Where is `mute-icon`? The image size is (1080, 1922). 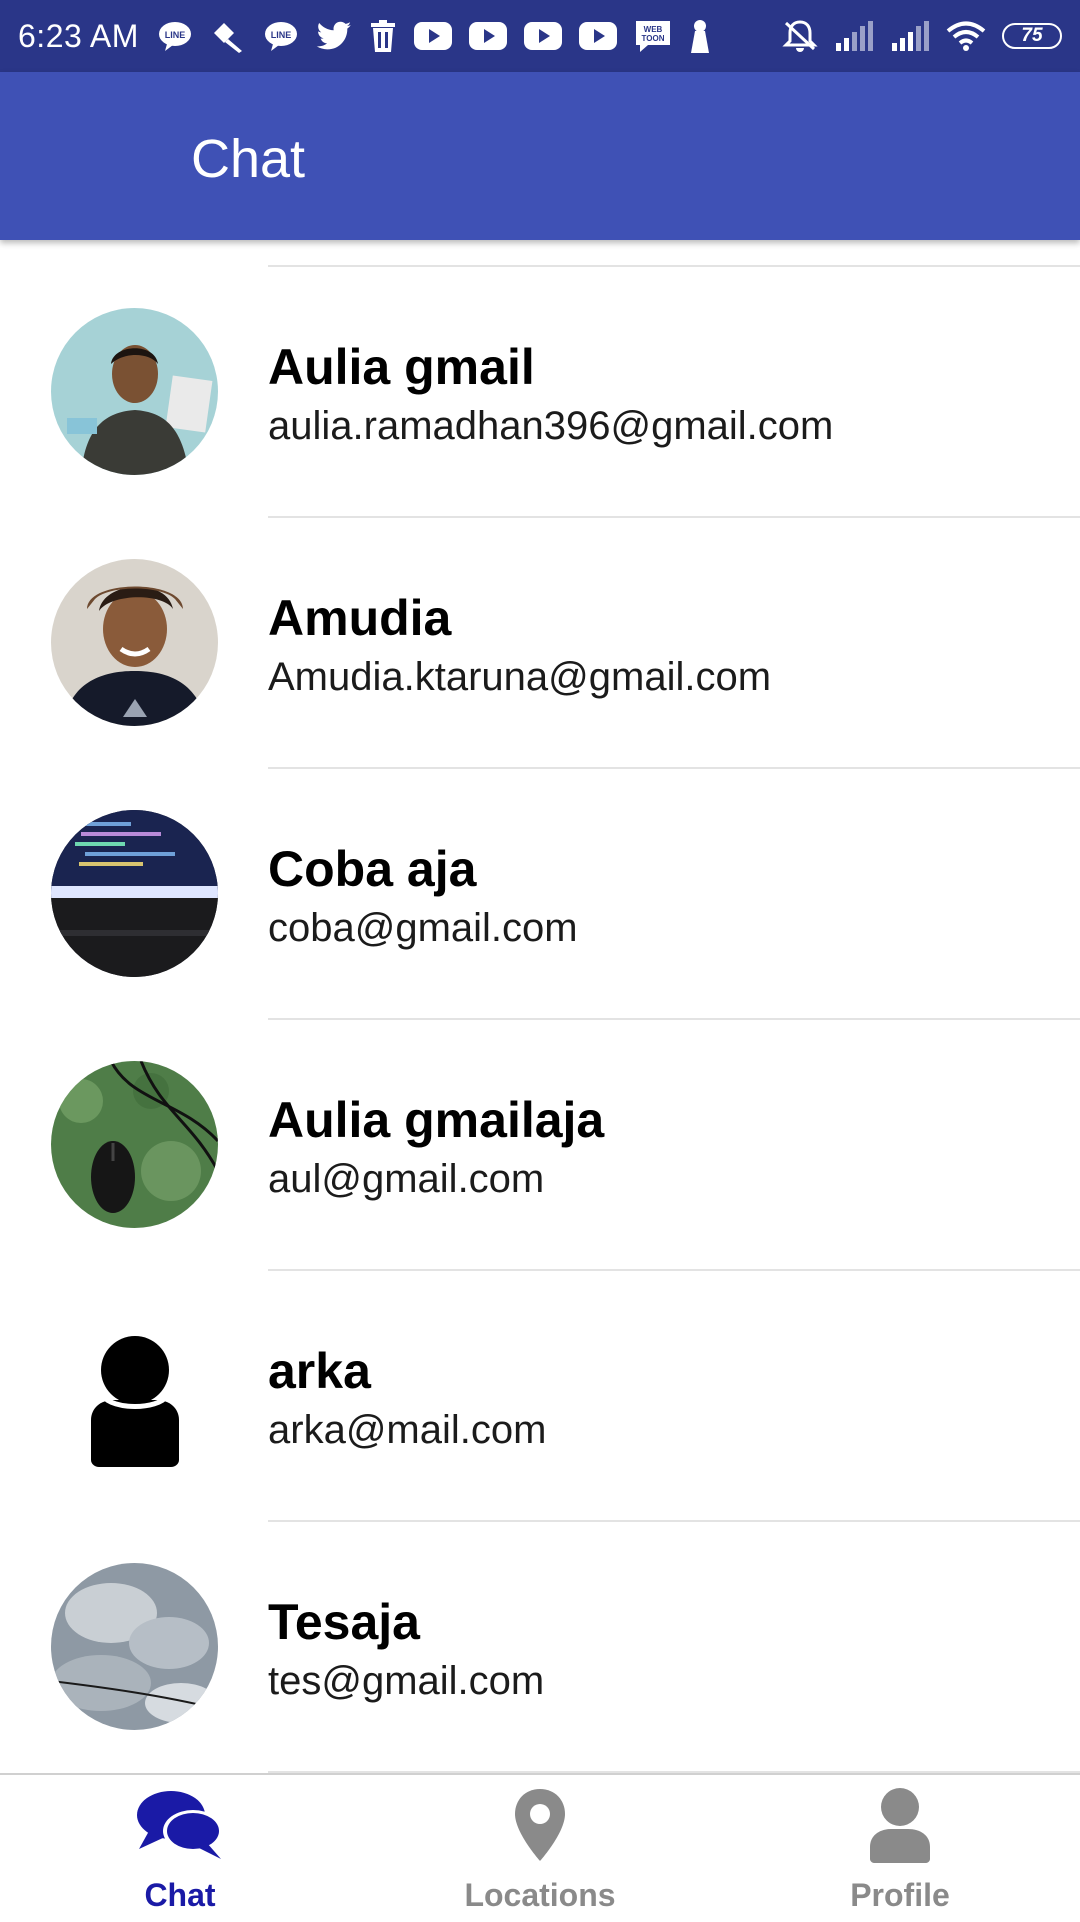
mute-icon is located at coordinates (800, 36).